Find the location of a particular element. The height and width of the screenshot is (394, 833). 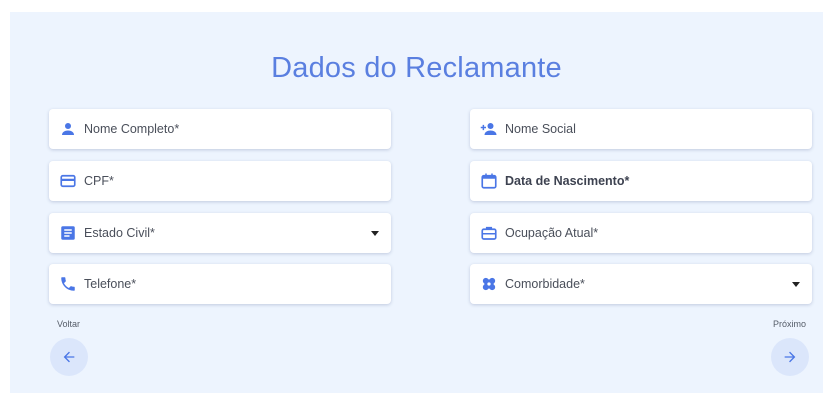

phone-icon is located at coordinates (68, 284).